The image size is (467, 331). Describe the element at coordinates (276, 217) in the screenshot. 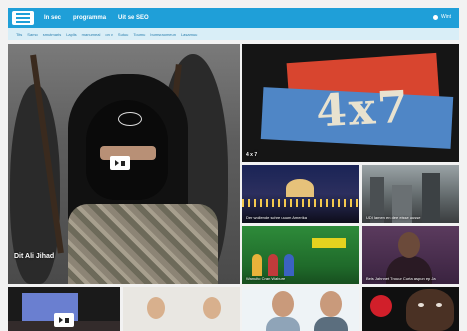

I see `night-caption: Der wollende schre uuum Amerika` at that location.